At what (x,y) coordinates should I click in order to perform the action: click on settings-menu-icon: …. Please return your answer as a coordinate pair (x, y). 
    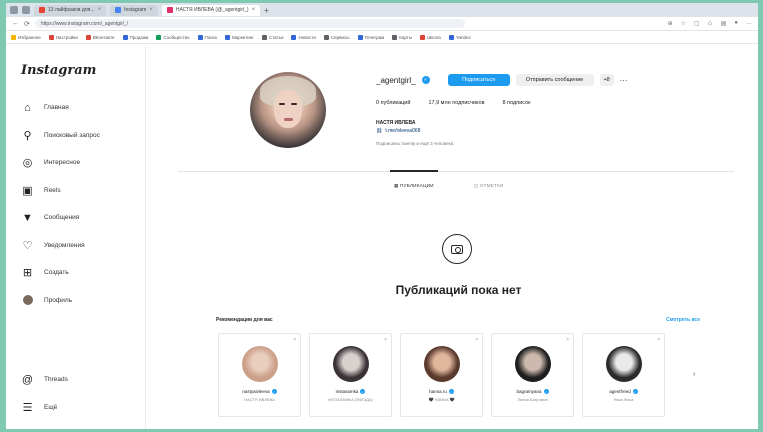
    Looking at the image, I should click on (749, 23).